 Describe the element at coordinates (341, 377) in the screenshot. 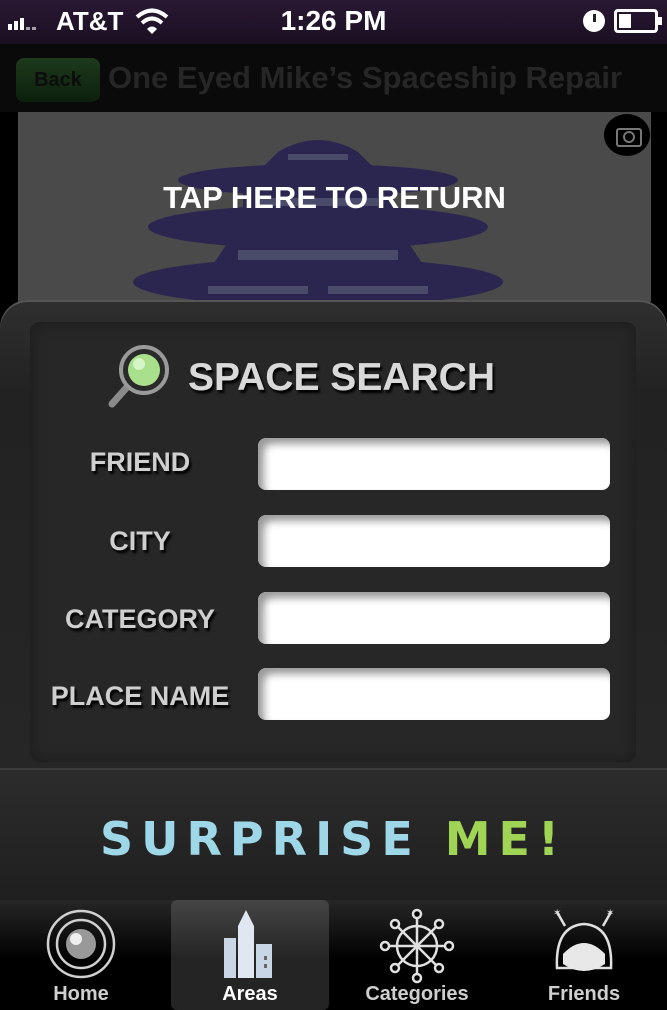

I see `space-search-title: SPACE SEARCH` at that location.